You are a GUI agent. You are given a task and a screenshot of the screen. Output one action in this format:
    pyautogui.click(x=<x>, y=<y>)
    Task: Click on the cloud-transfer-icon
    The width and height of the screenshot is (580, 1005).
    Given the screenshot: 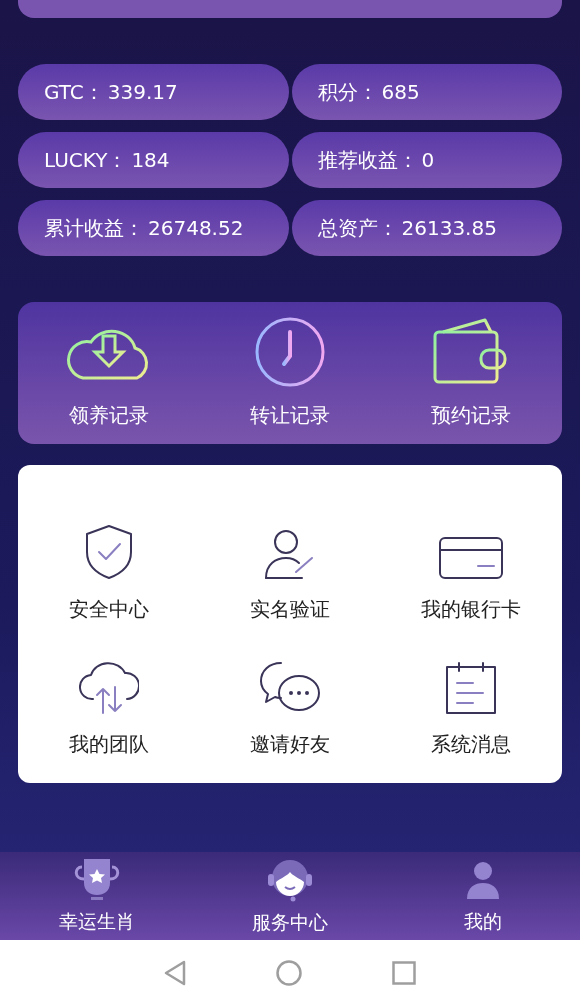 What is the action you would take?
    pyautogui.click(x=108, y=687)
    